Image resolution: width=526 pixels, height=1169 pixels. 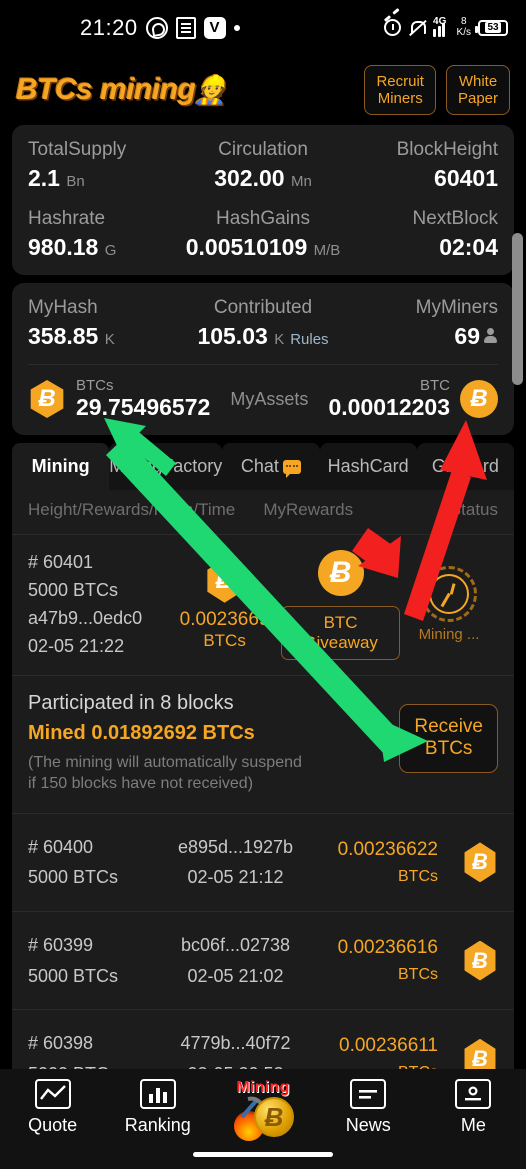 What do you see at coordinates (455, 218) in the screenshot?
I see `nextblock-label: NextBlock` at bounding box center [455, 218].